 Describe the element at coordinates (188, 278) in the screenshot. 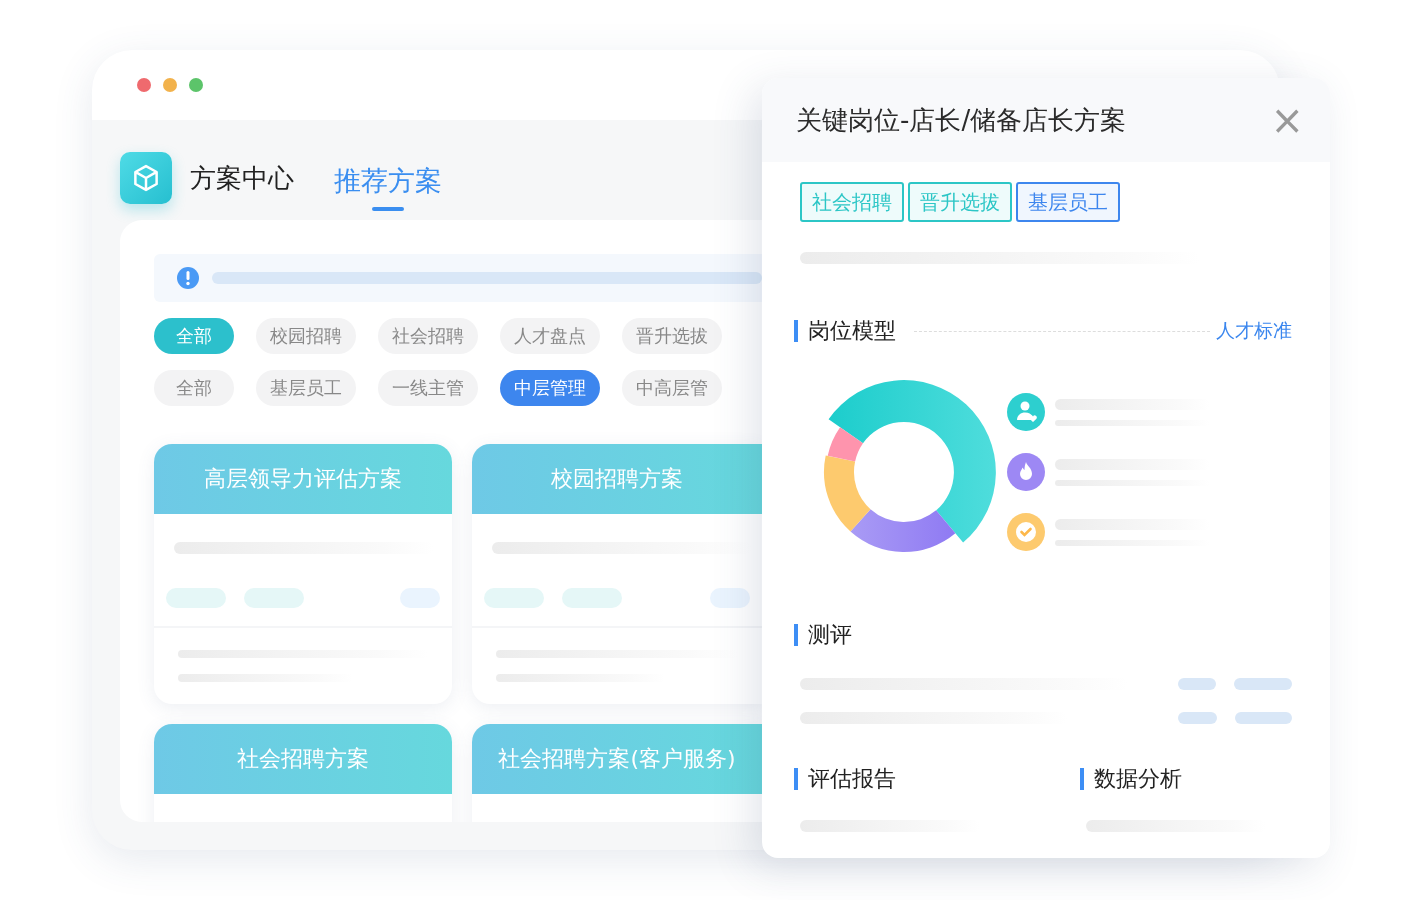

I see `alert-icon` at that location.